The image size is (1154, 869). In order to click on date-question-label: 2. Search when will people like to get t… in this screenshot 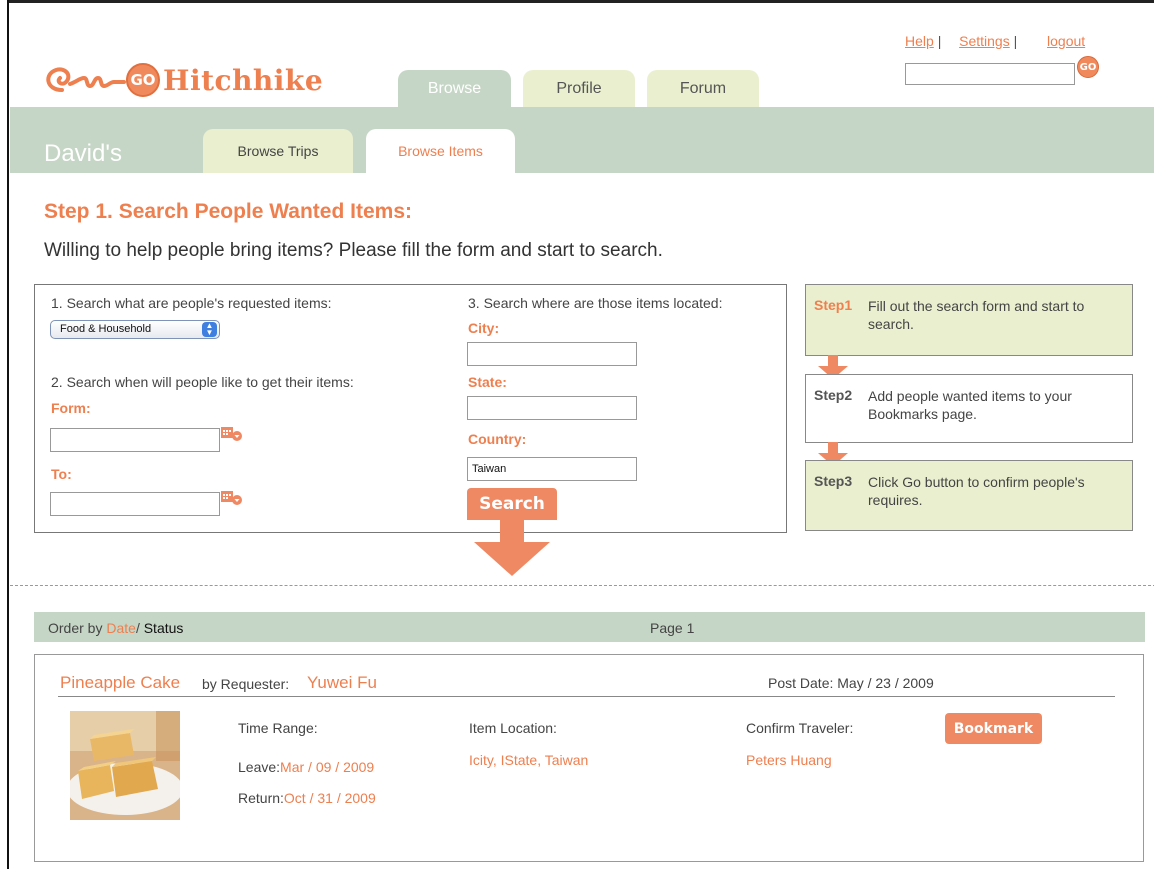, I will do `click(202, 382)`.